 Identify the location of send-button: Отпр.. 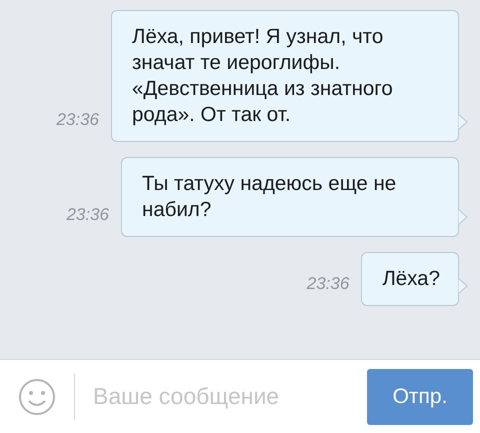
(420, 396).